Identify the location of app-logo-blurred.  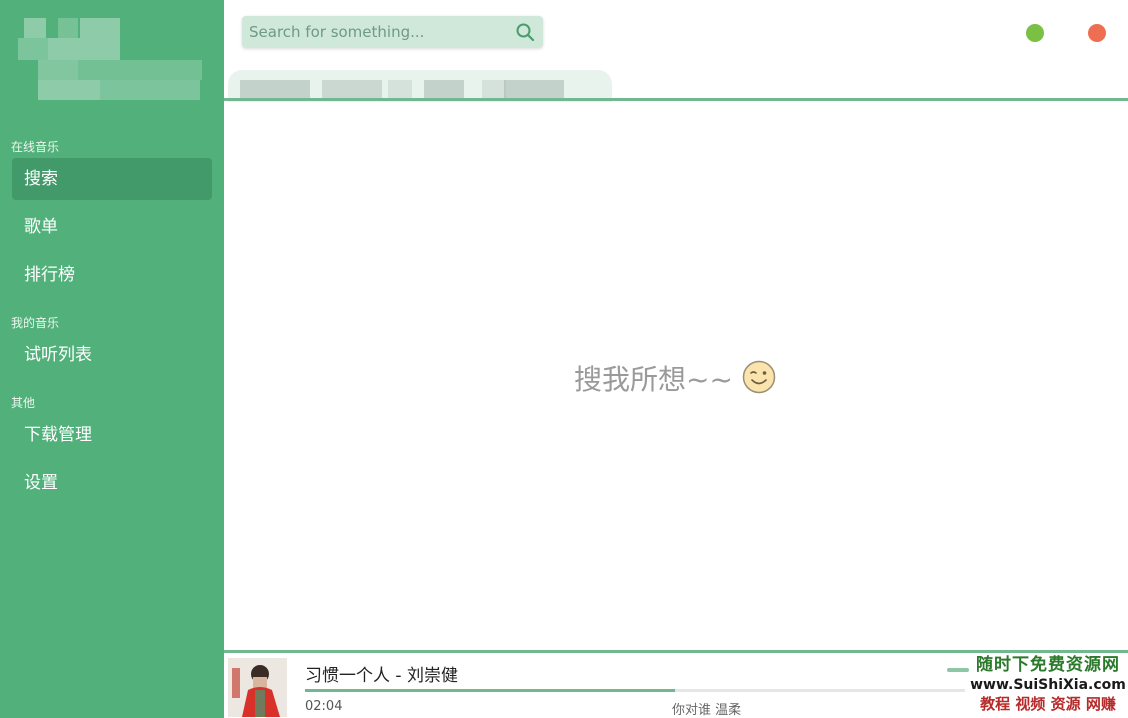
(110, 60).